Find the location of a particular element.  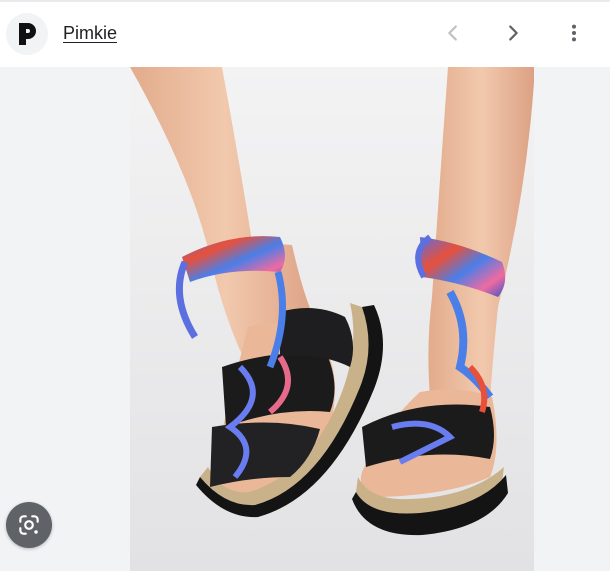

google-lens-button is located at coordinates (29, 525).